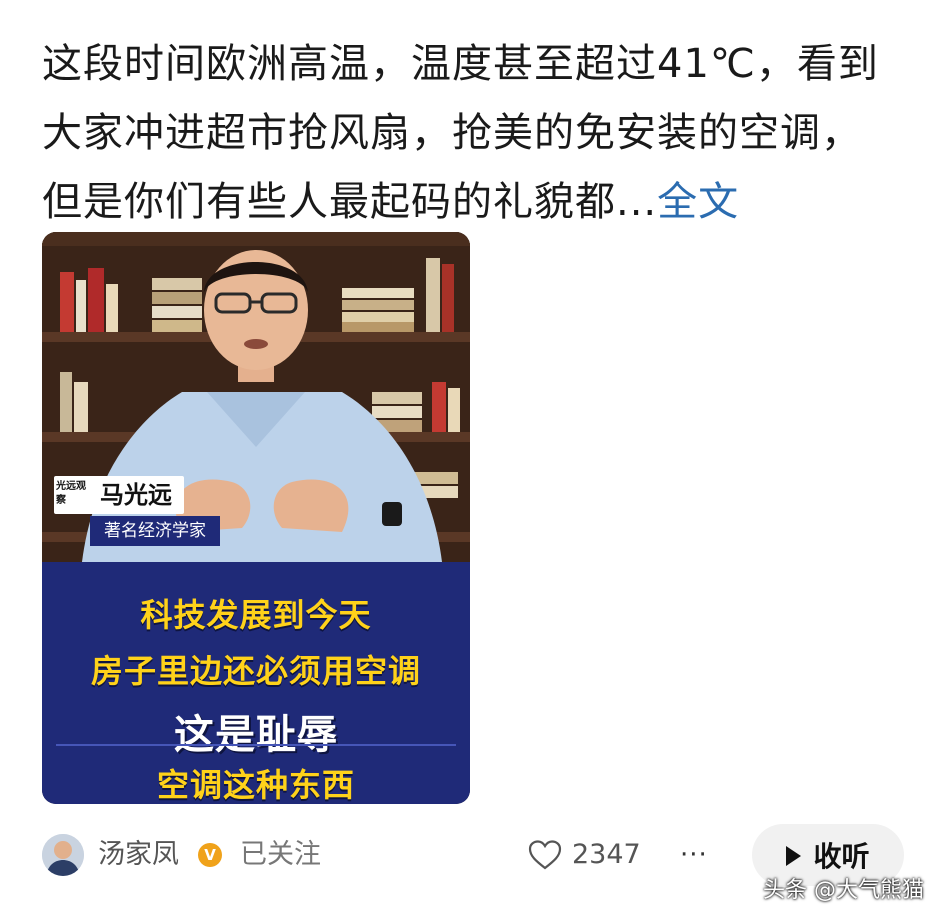  What do you see at coordinates (255, 671) in the screenshot?
I see `caption-line: 房子里边还必须用空调` at bounding box center [255, 671].